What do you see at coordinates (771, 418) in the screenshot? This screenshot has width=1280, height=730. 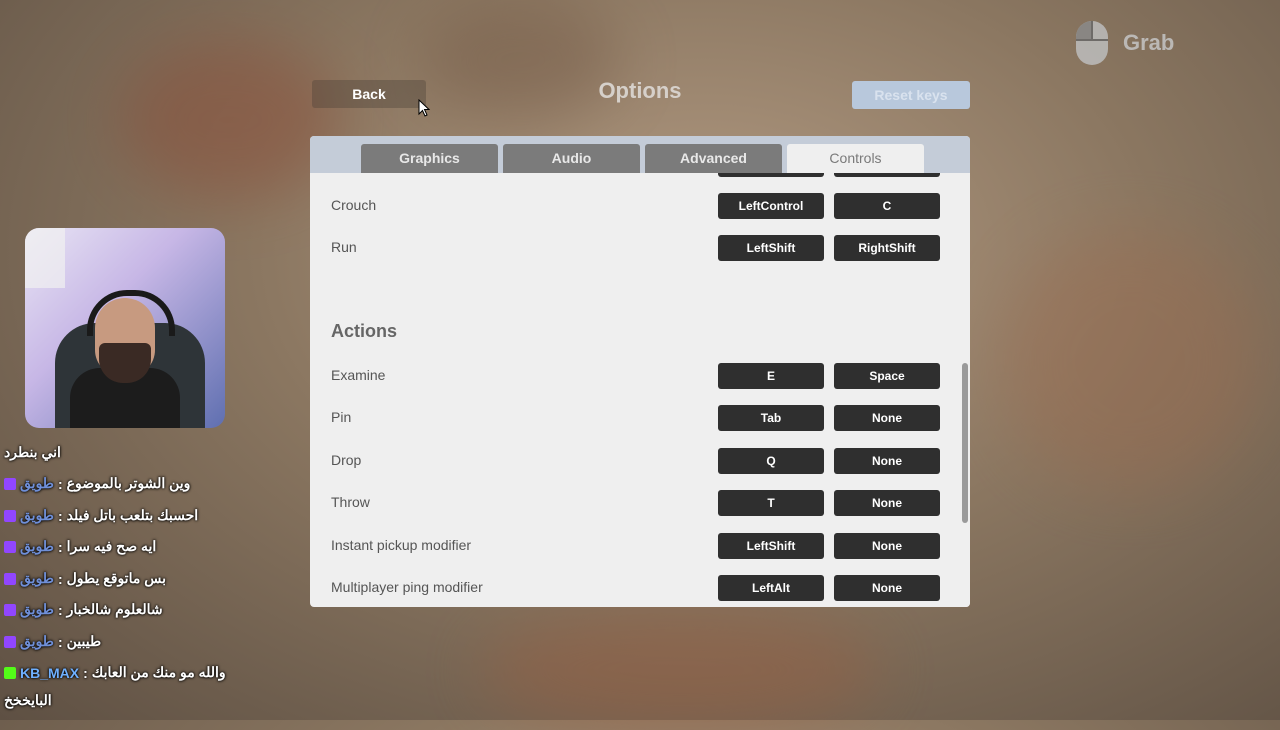 I see `primary-key-button: Tab` at bounding box center [771, 418].